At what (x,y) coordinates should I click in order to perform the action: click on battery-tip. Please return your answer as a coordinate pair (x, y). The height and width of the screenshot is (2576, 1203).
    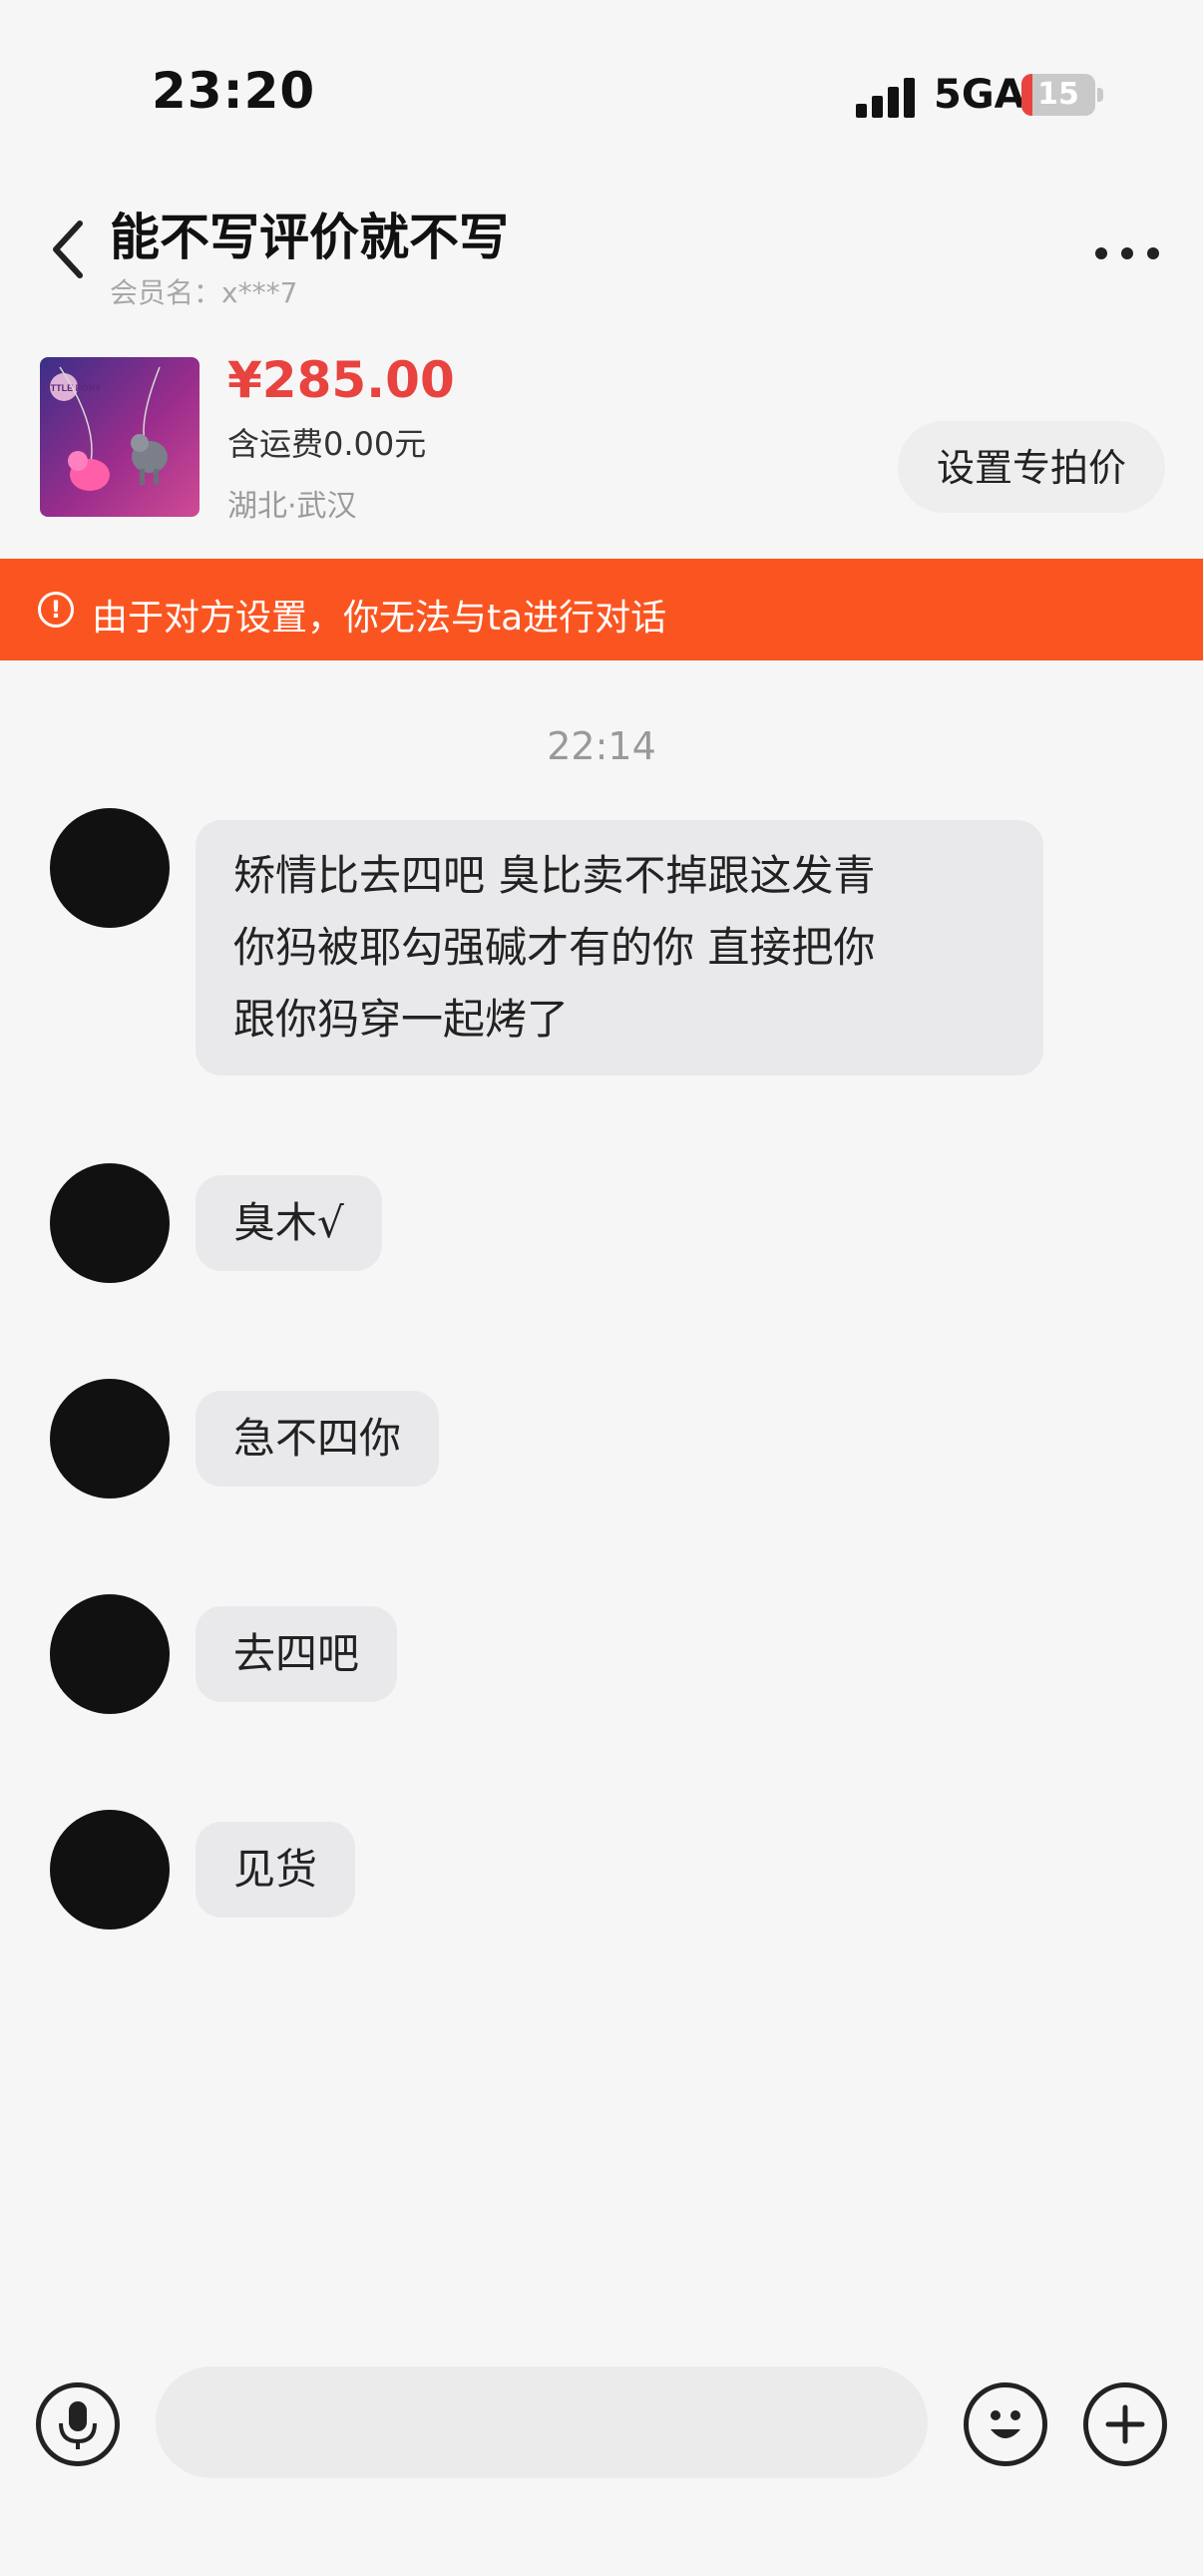
    Looking at the image, I should click on (1100, 95).